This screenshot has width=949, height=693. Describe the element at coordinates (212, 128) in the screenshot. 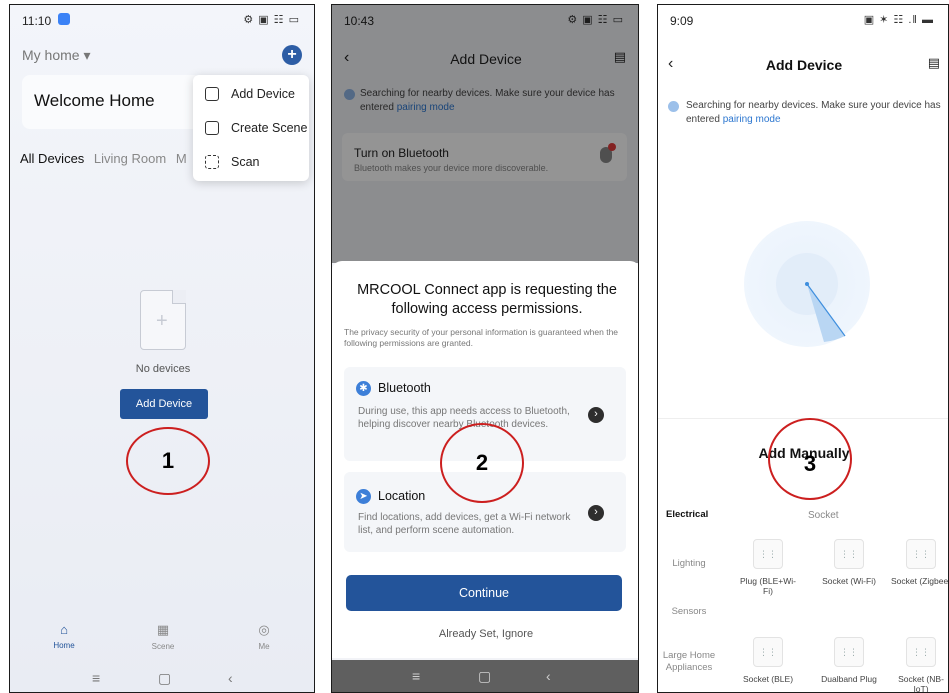

I see `create-scene-icon` at that location.